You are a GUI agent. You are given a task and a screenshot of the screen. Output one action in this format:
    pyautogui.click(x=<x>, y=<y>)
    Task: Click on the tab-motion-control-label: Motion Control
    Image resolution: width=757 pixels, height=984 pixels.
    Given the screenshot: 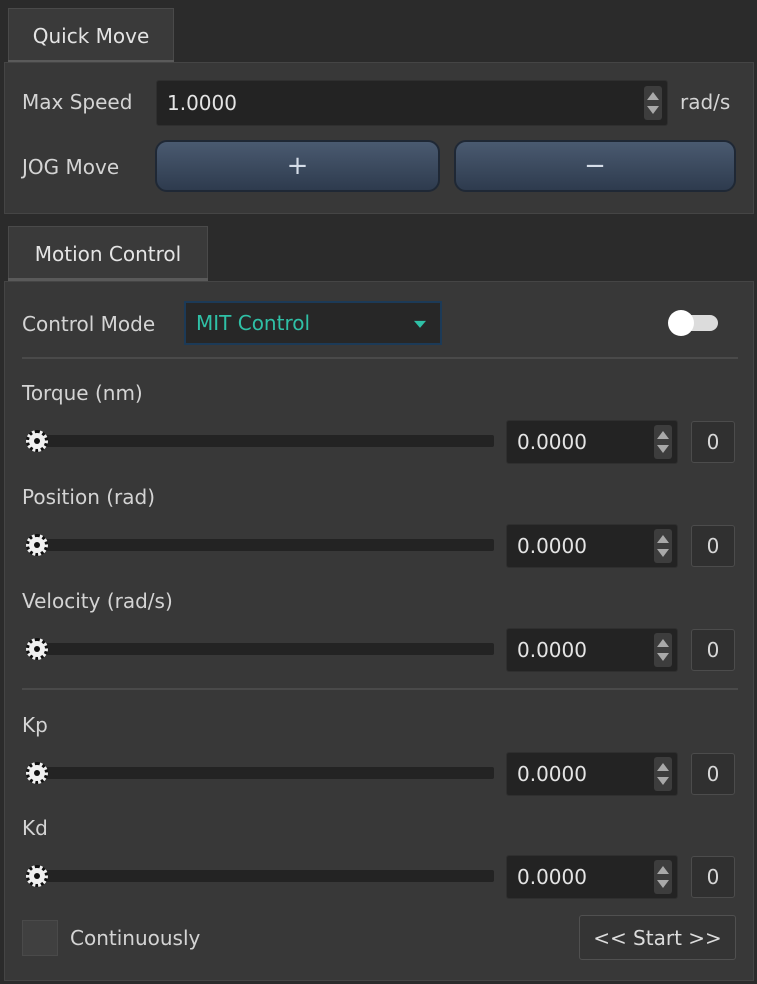 What is the action you would take?
    pyautogui.click(x=108, y=253)
    